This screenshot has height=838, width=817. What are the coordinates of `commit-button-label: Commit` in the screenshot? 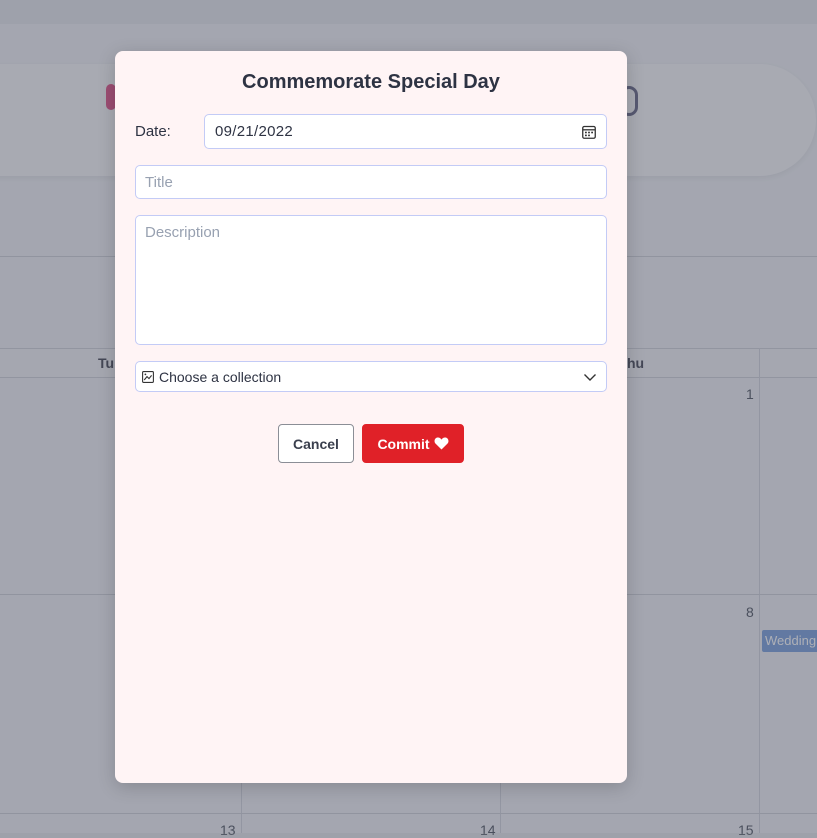 It's located at (403, 443).